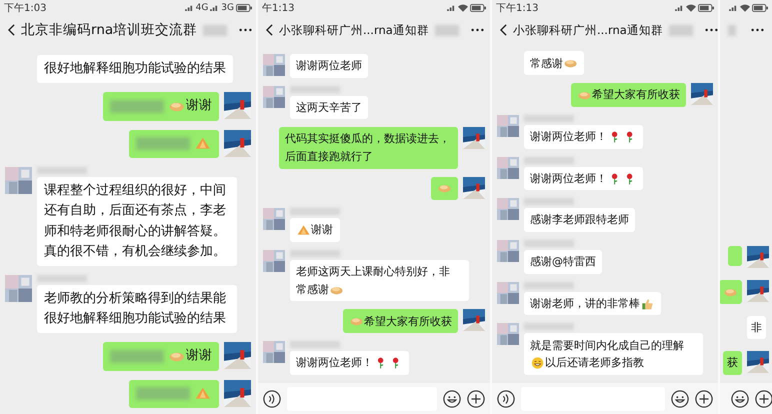 The height and width of the screenshot is (414, 772). What do you see at coordinates (329, 65) in the screenshot?
I see `message-text: 谢谢两位老师` at bounding box center [329, 65].